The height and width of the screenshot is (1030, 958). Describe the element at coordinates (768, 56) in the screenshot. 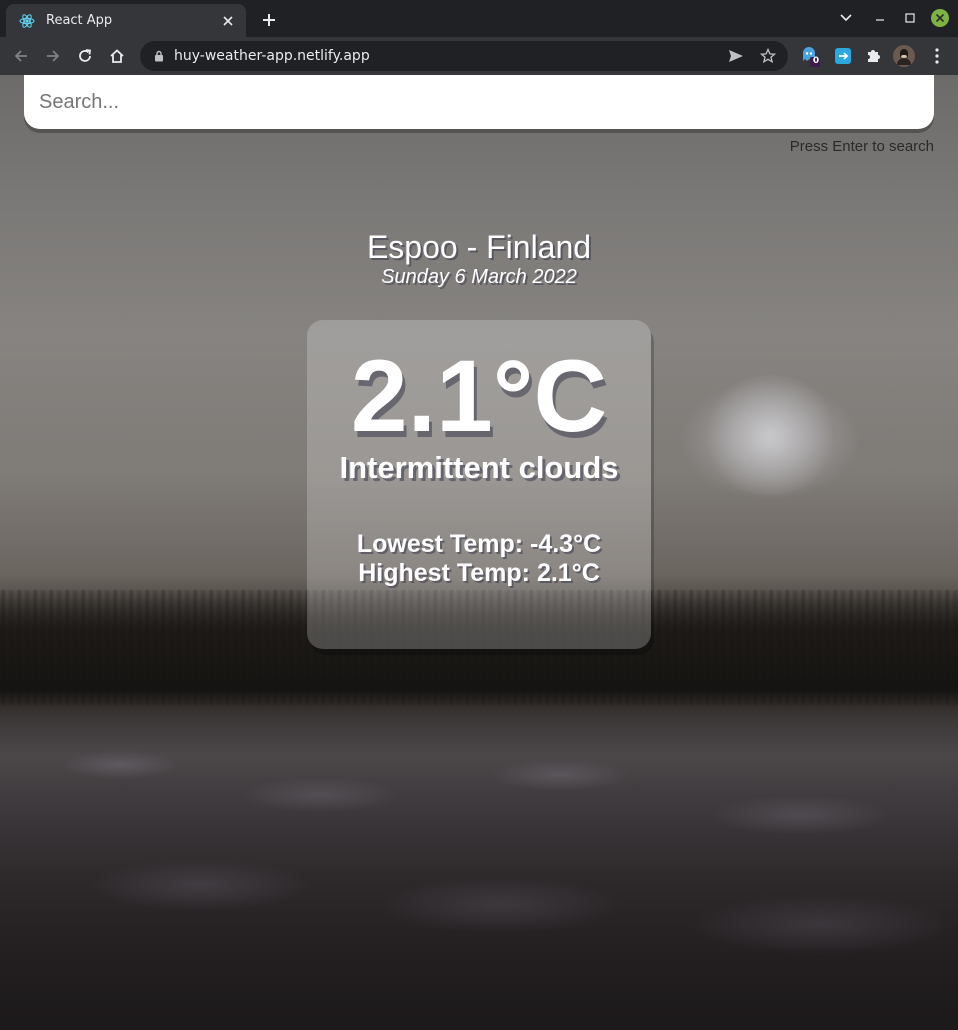

I see `bookmark-star-icon` at that location.